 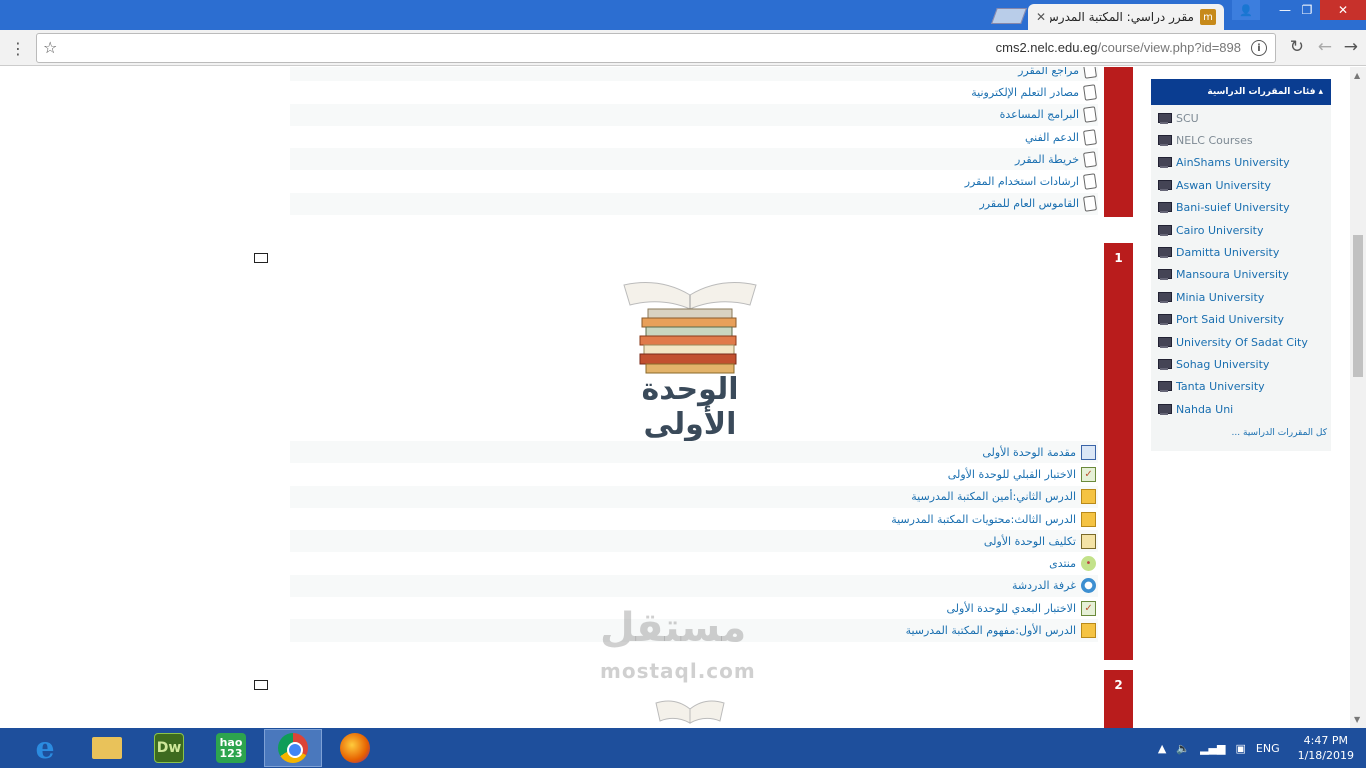 I want to click on tab-title: مقرر دراسي: المكتبة المدرس, so click(x=1122, y=17).